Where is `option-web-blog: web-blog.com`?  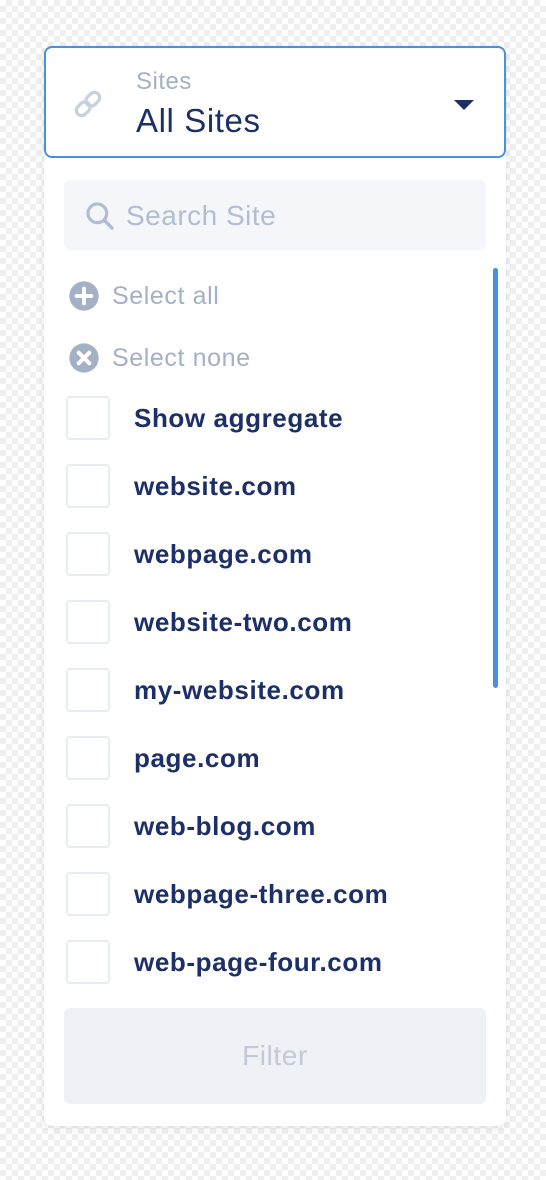 option-web-blog: web-blog.com is located at coordinates (271, 826).